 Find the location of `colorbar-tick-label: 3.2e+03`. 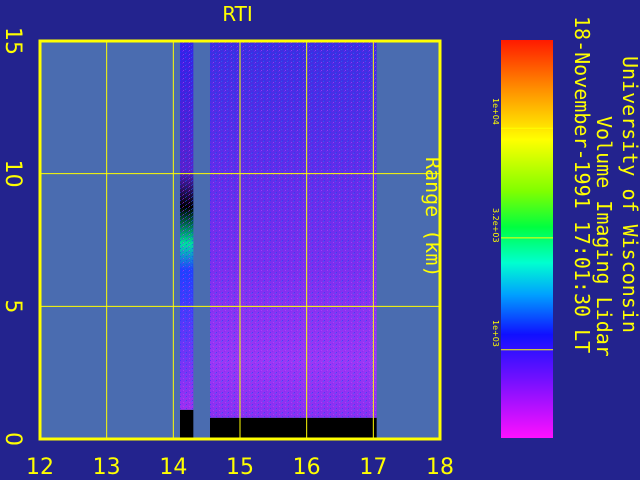

colorbar-tick-label: 3.2e+03 is located at coordinates (495, 225).